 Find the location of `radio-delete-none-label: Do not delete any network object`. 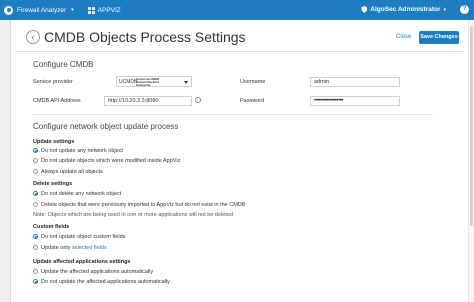

radio-delete-none-label: Do not delete any network object is located at coordinates (81, 194).